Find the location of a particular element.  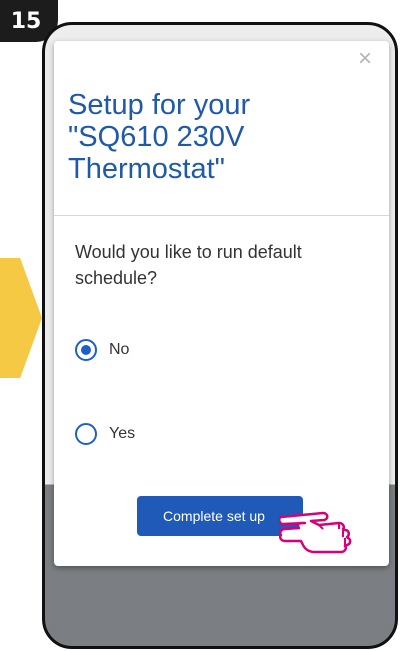

radio-no is located at coordinates (86, 350).